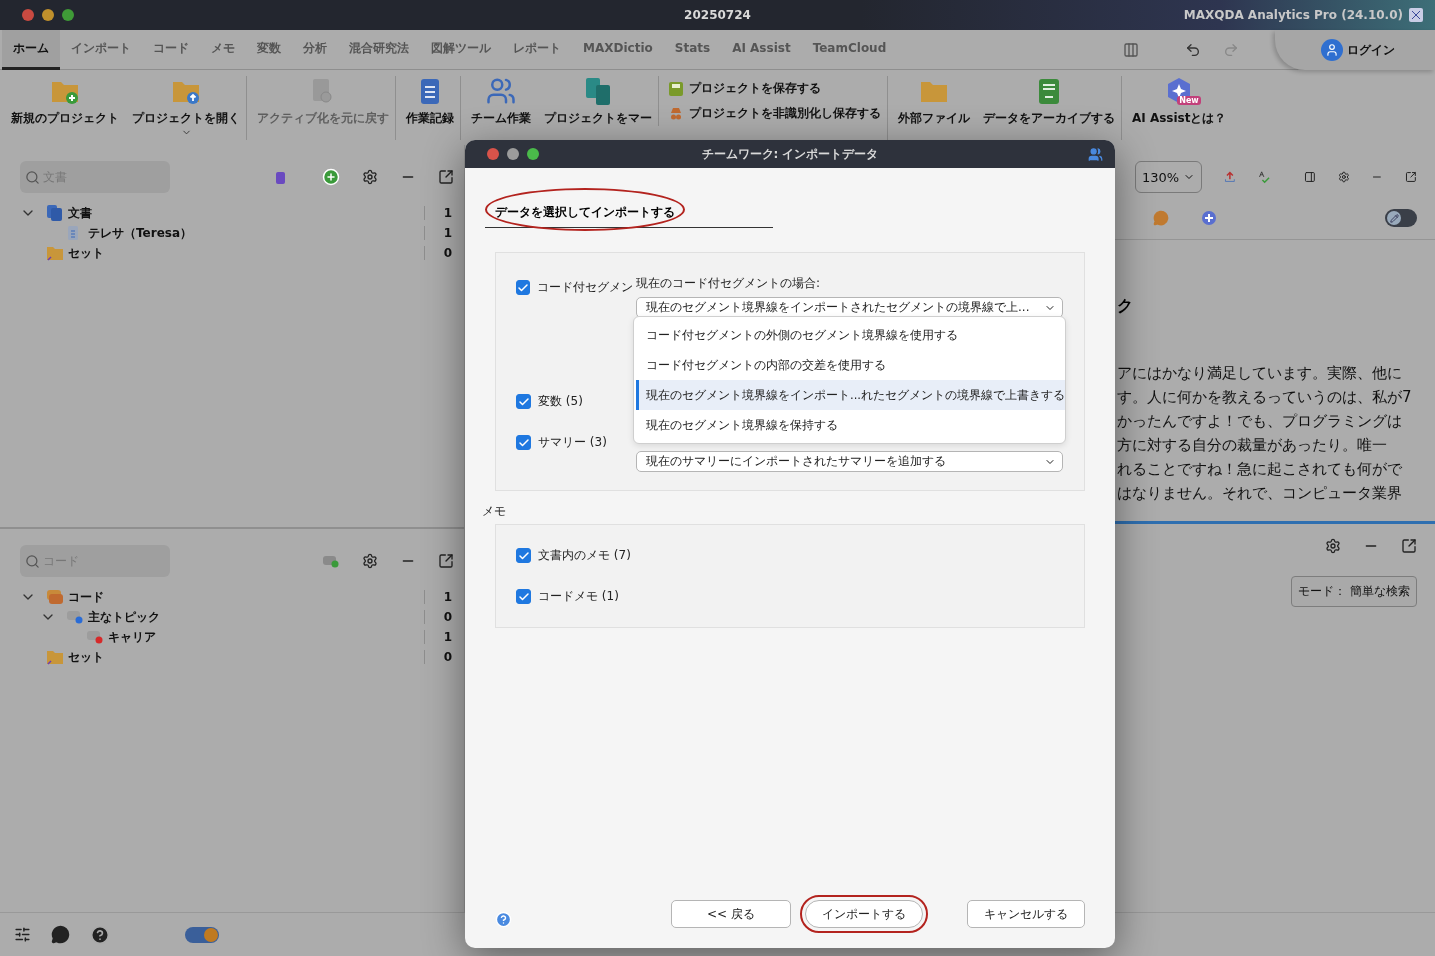 Image resolution: width=1435 pixels, height=956 pixels. What do you see at coordinates (494, 511) in the screenshot?
I see `section-label: メモ` at bounding box center [494, 511].